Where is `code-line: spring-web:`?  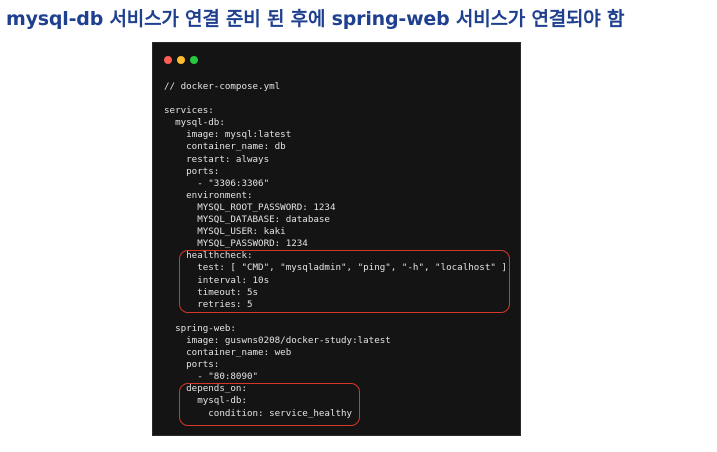 code-line: spring-web: is located at coordinates (200, 328).